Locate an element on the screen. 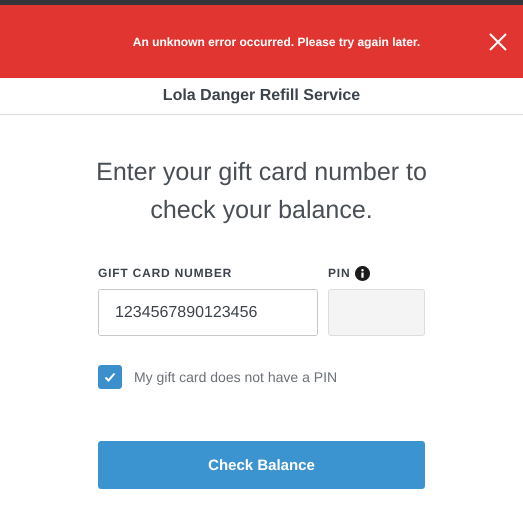  check-icon is located at coordinates (110, 377).